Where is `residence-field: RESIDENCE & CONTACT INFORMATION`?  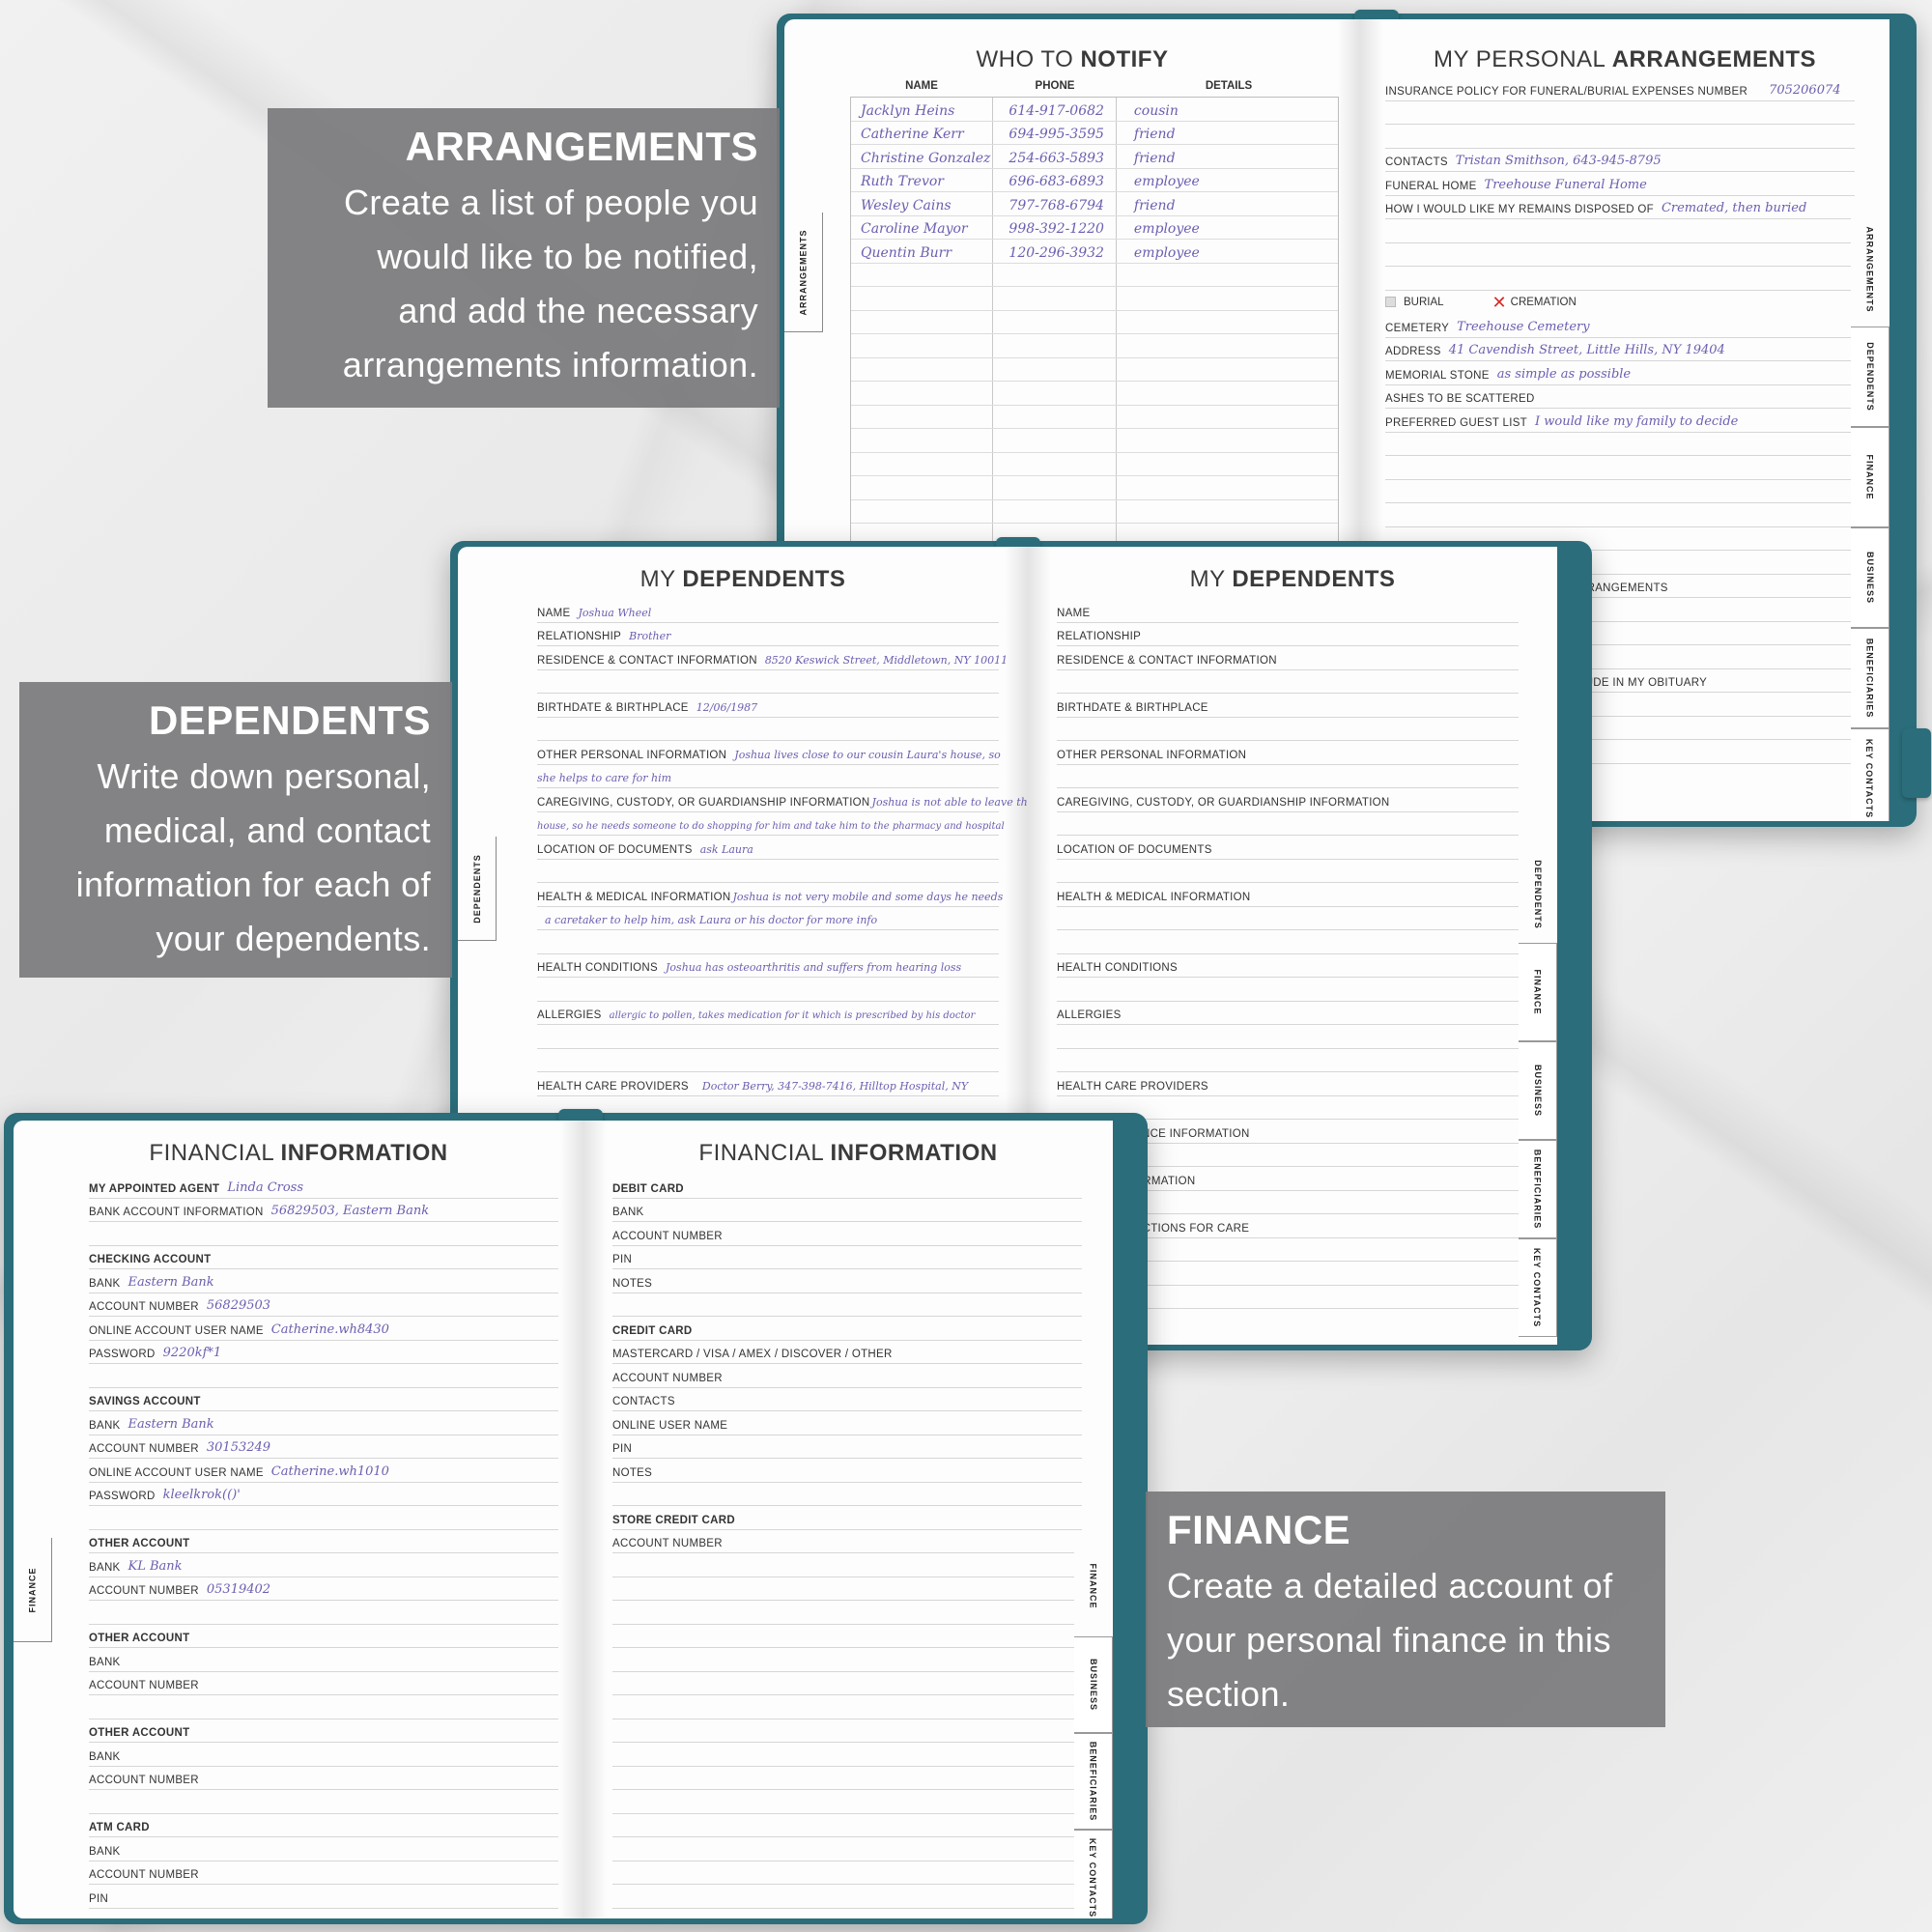 residence-field: RESIDENCE & CONTACT INFORMATION is located at coordinates (1288, 658).